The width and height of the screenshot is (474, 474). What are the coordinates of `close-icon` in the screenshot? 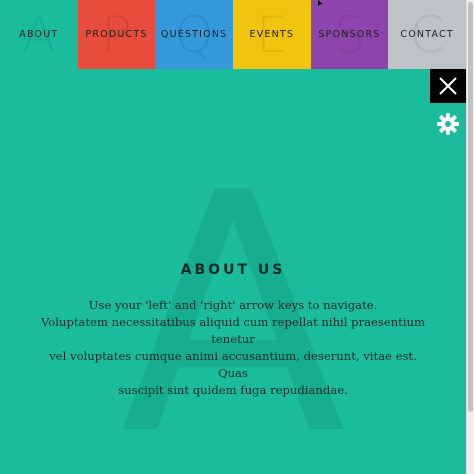 It's located at (448, 86).